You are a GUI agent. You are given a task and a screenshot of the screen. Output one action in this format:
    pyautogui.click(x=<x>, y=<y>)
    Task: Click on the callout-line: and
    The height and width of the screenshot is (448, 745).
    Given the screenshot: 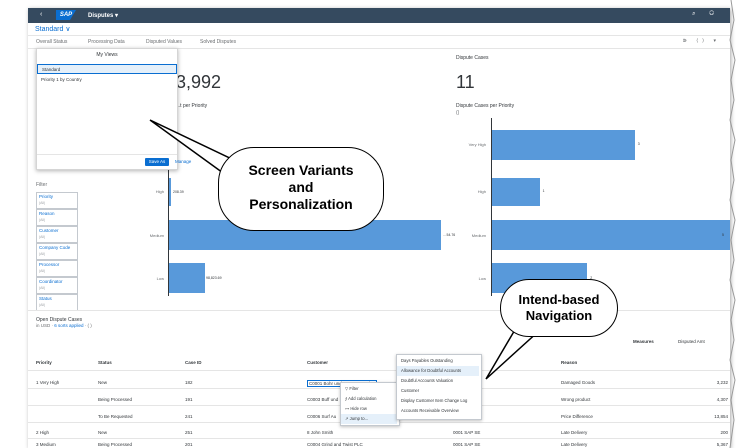 What is the action you would take?
    pyautogui.click(x=301, y=187)
    